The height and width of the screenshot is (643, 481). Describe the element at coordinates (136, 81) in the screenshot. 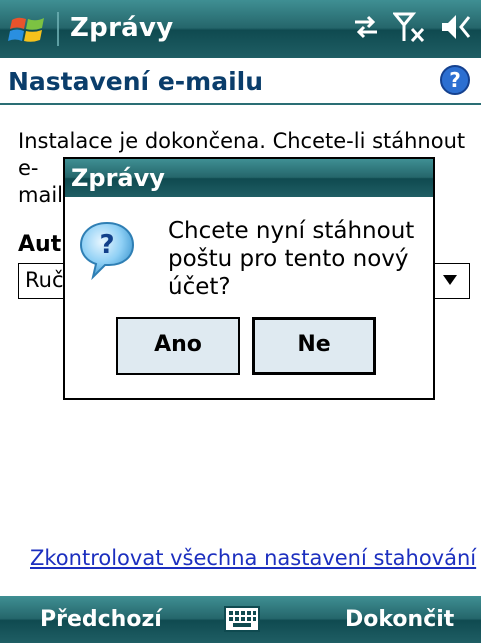

I see `page-title: Nastavení e-mailu` at that location.